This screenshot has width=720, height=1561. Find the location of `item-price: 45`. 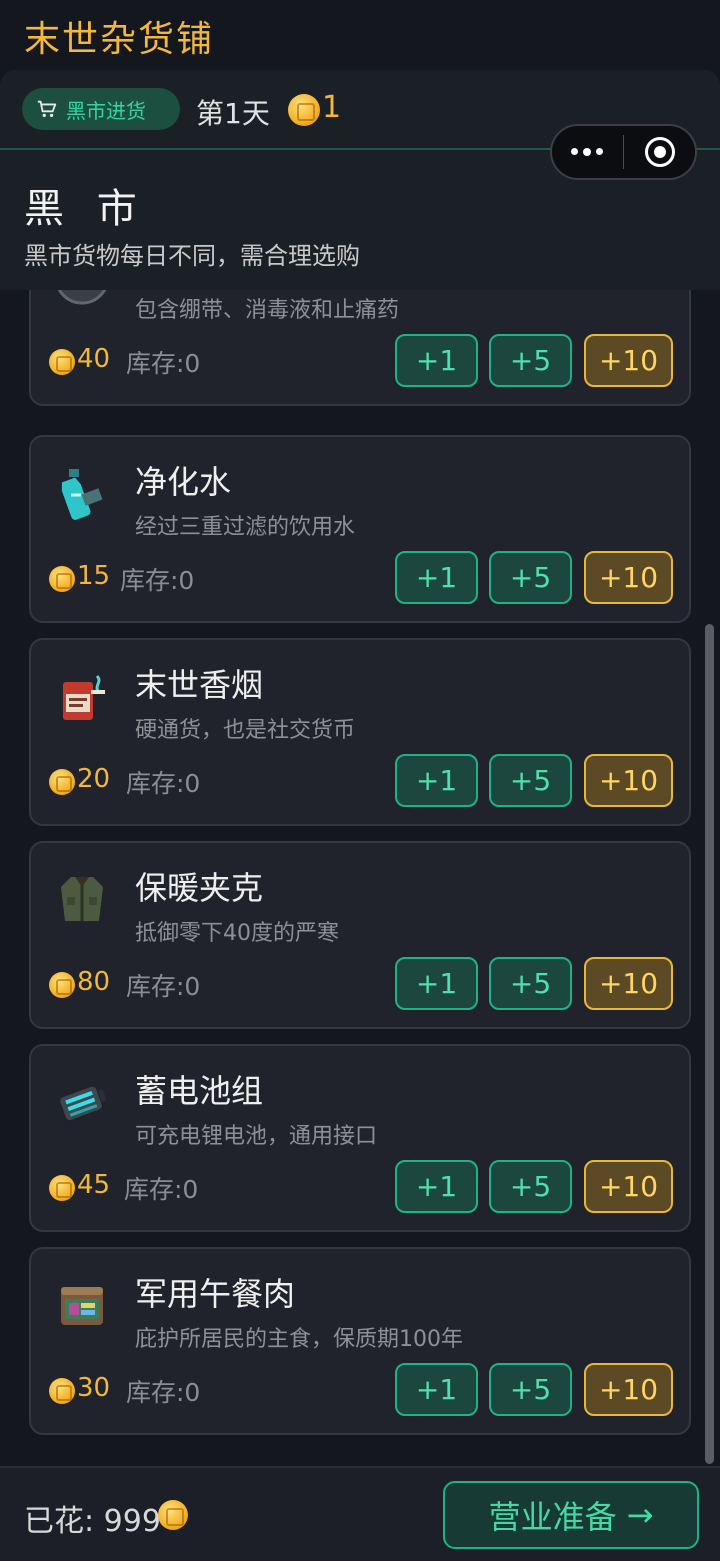

item-price: 45 is located at coordinates (94, 1185).